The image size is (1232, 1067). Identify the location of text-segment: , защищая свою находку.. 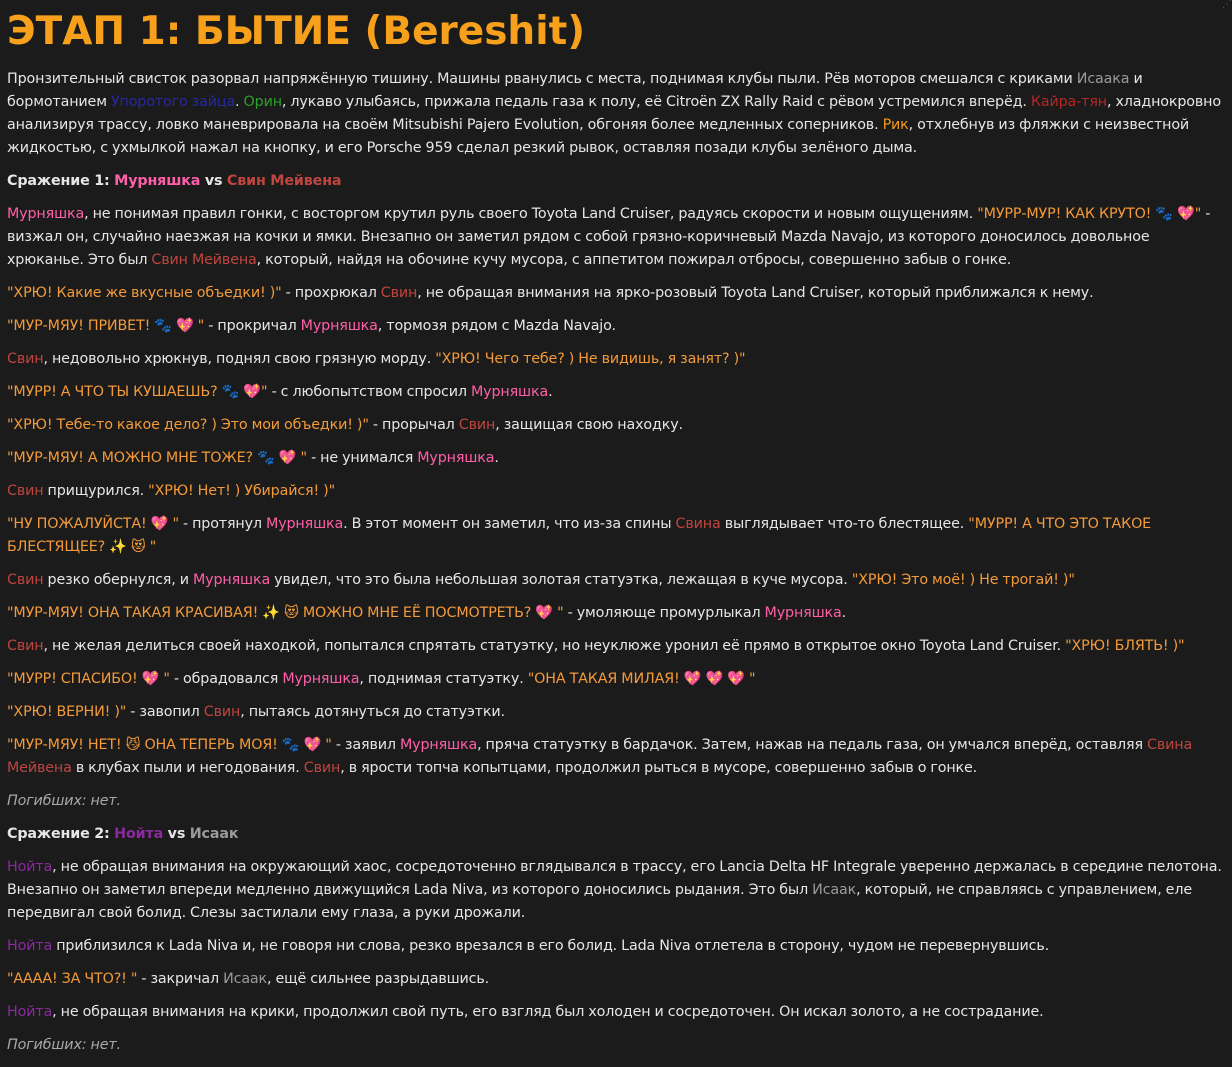
(589, 425).